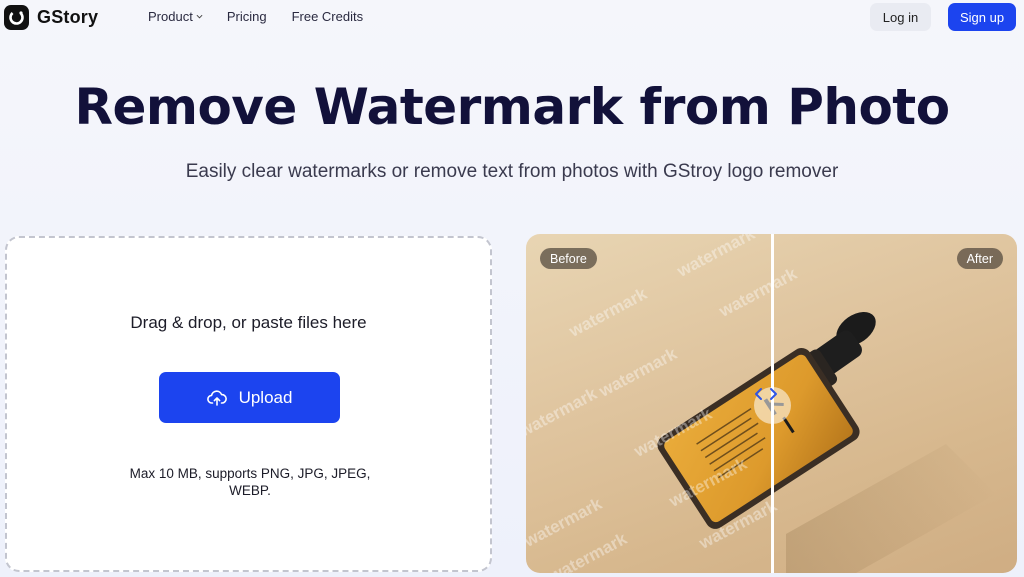 The image size is (1024, 577). What do you see at coordinates (900, 17) in the screenshot?
I see `login-button: Log in` at bounding box center [900, 17].